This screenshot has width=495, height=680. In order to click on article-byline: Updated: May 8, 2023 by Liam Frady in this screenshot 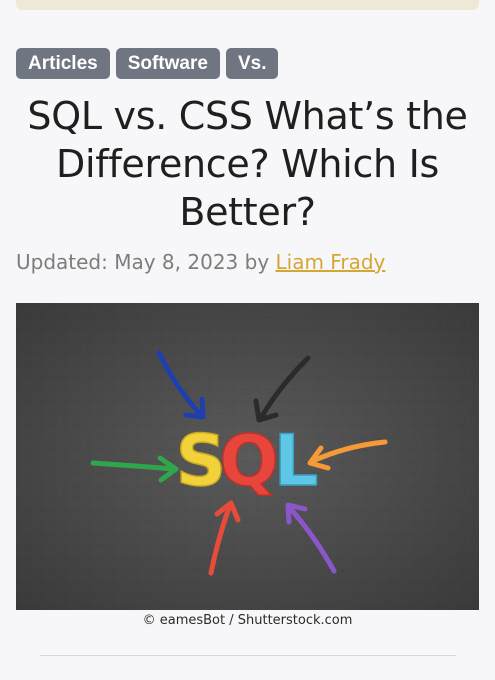, I will do `click(200, 262)`.